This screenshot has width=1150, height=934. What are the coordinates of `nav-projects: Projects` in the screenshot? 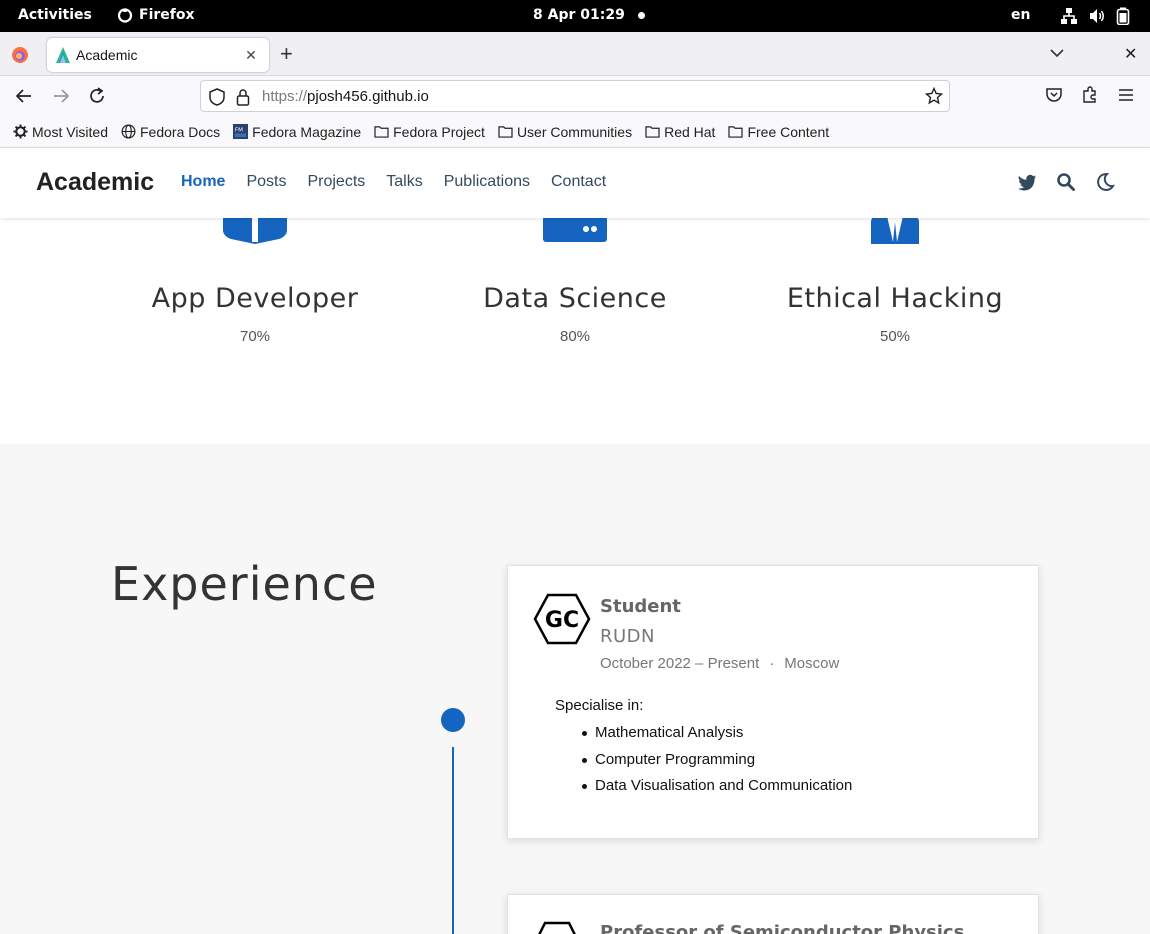 It's located at (336, 182).